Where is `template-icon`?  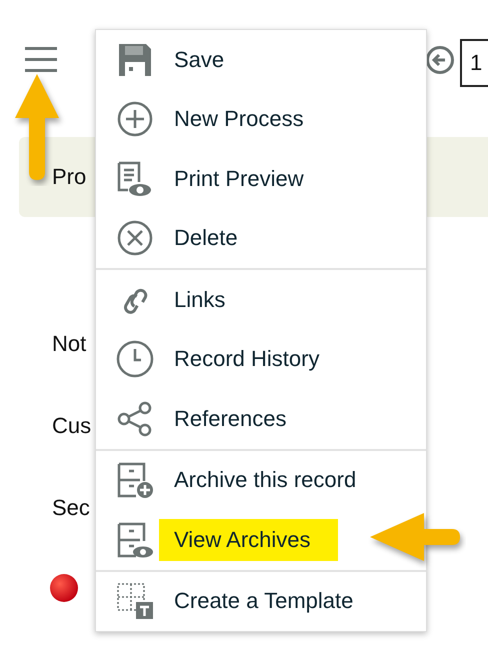 template-icon is located at coordinates (135, 601).